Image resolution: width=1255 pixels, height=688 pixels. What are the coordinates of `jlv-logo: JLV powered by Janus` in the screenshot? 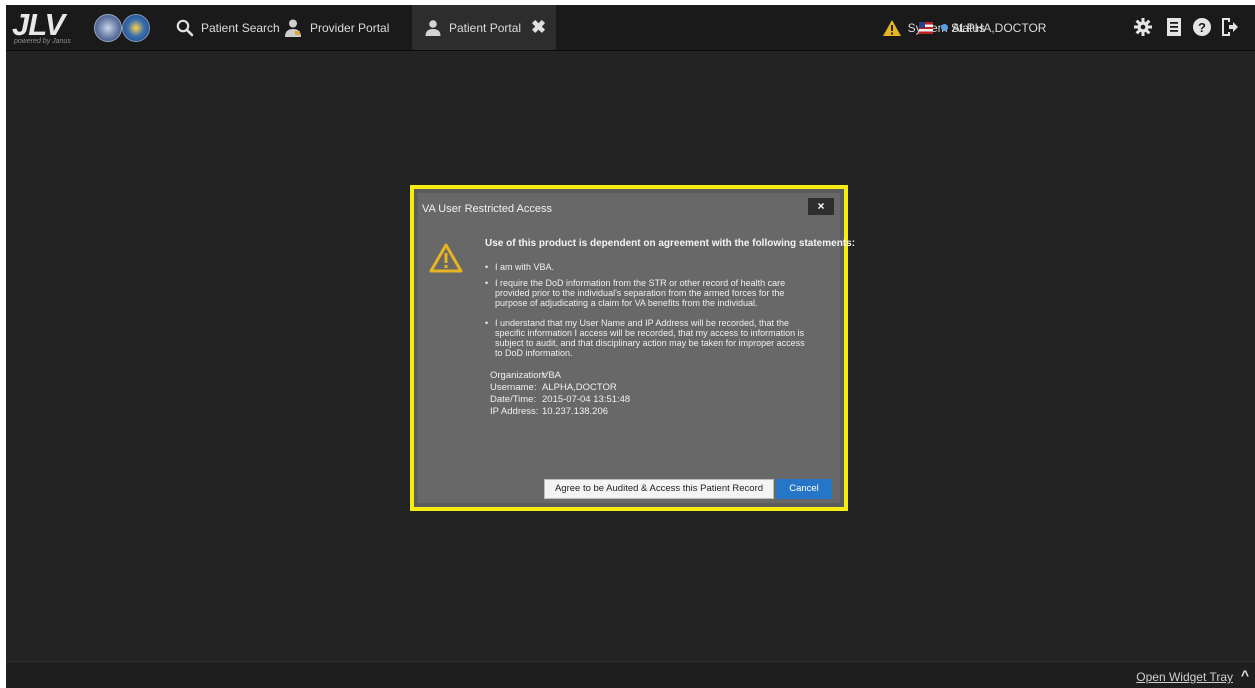 It's located at (52, 26).